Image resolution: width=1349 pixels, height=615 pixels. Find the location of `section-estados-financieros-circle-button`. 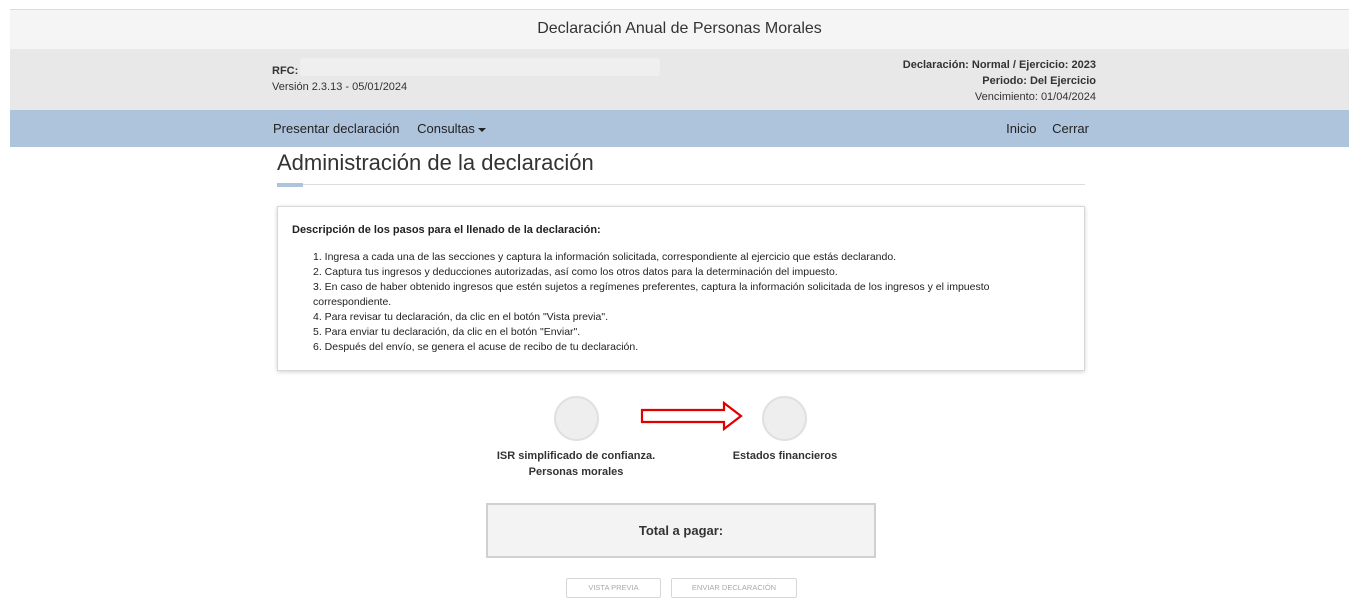

section-estados-financieros-circle-button is located at coordinates (784, 418).